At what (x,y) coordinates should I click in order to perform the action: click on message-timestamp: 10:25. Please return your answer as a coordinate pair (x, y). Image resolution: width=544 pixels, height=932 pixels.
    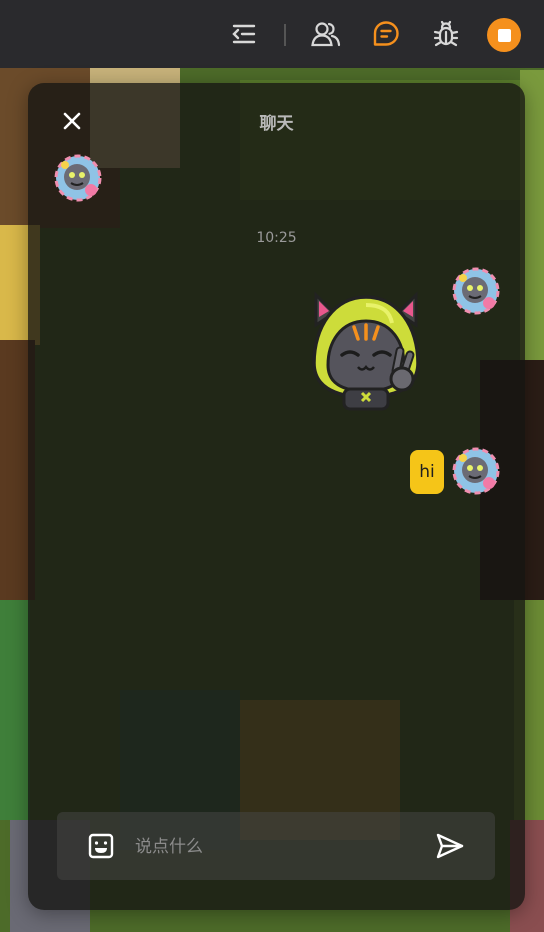
    Looking at the image, I should click on (276, 238).